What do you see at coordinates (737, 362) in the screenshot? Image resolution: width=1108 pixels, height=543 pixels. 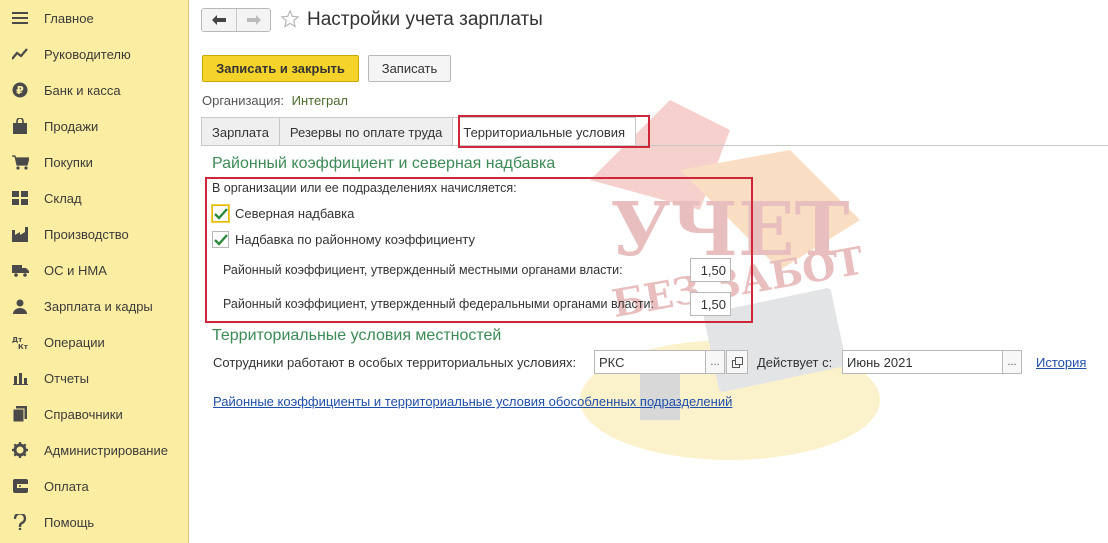 I see `open-icon` at bounding box center [737, 362].